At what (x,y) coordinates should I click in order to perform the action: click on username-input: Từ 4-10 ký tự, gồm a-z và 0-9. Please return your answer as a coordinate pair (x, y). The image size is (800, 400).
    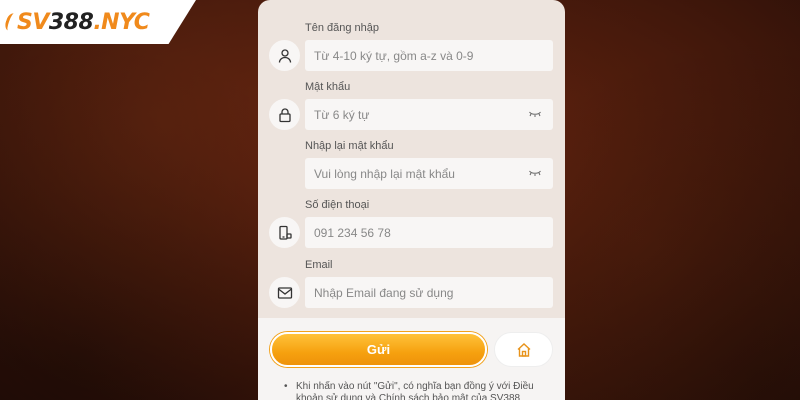
    Looking at the image, I should click on (429, 55).